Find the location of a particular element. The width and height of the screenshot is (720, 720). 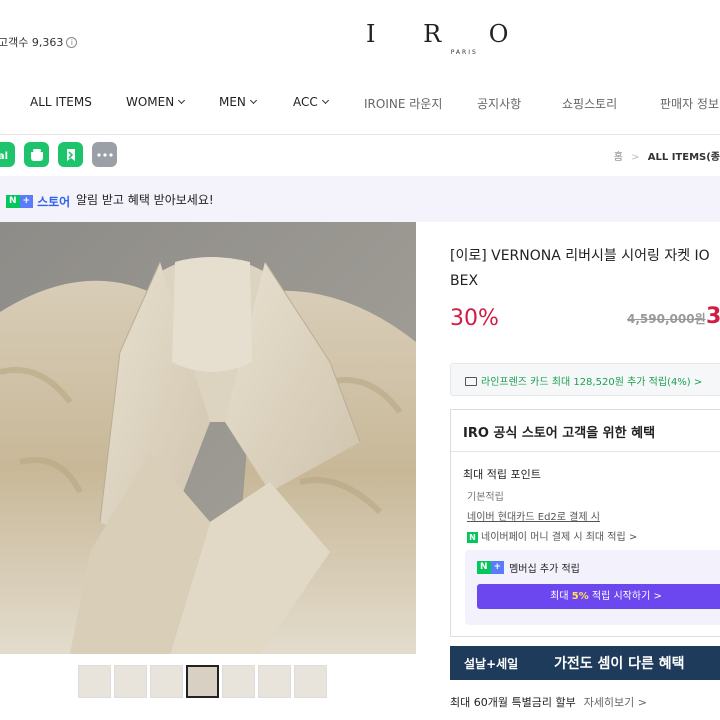

btn-prefix: 최대 is located at coordinates (561, 596).